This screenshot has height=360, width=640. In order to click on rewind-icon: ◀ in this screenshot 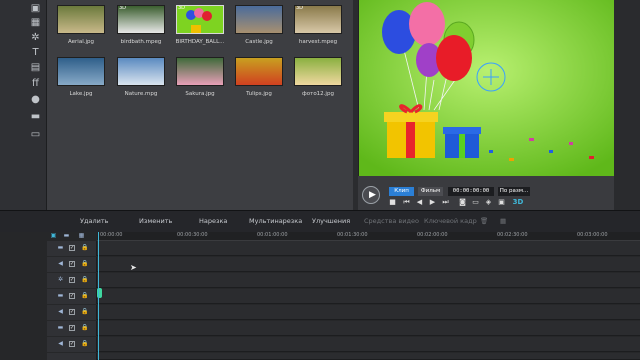, I will do `click(419, 202)`.